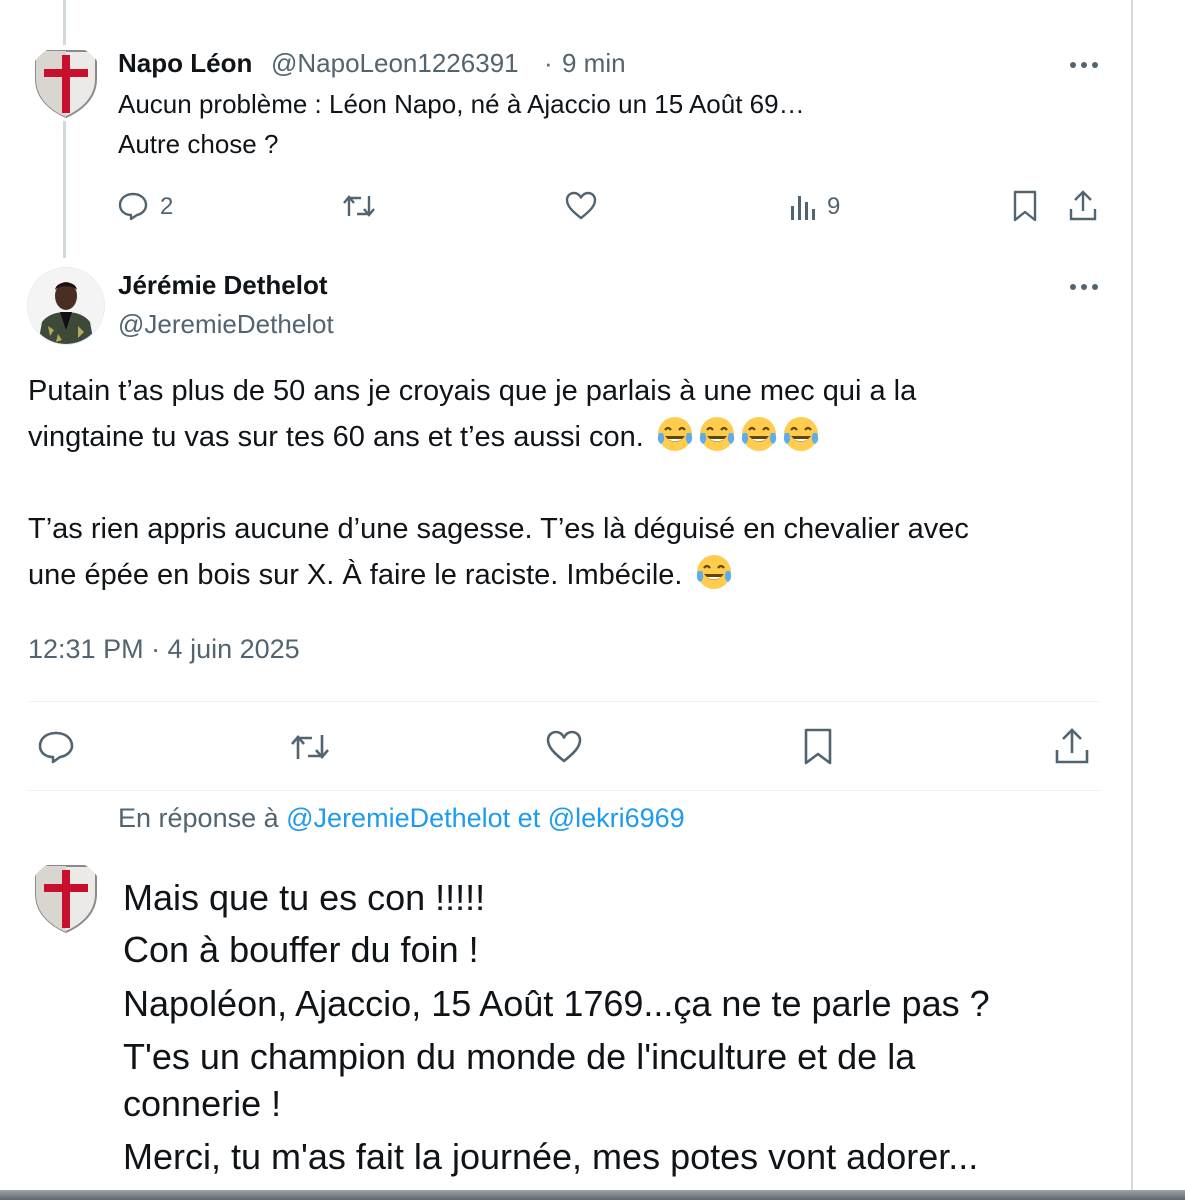 Image resolution: width=1185 pixels, height=1200 pixels. Describe the element at coordinates (1132, 600) in the screenshot. I see `column-border` at that location.